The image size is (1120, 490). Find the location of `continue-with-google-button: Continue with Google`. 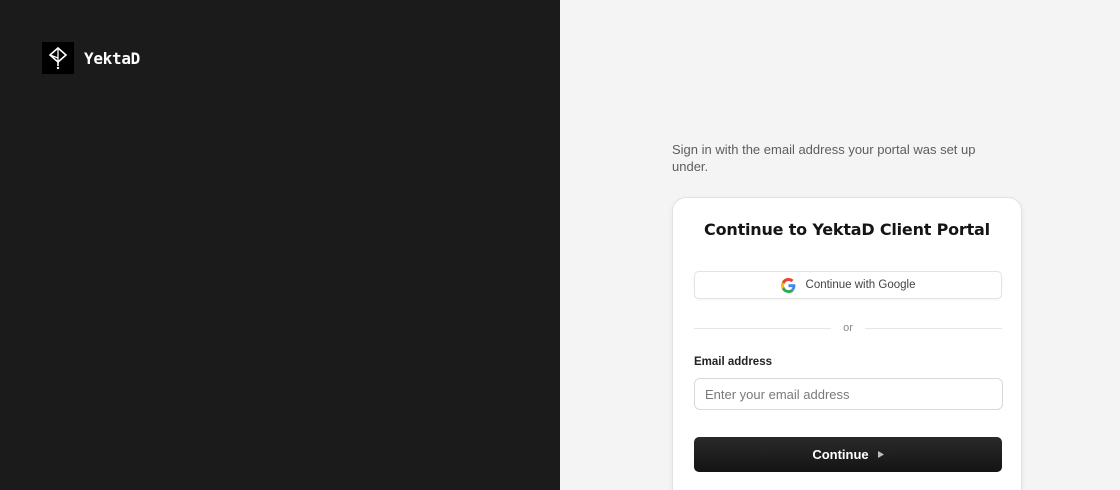

continue-with-google-button: Continue with Google is located at coordinates (848, 285).